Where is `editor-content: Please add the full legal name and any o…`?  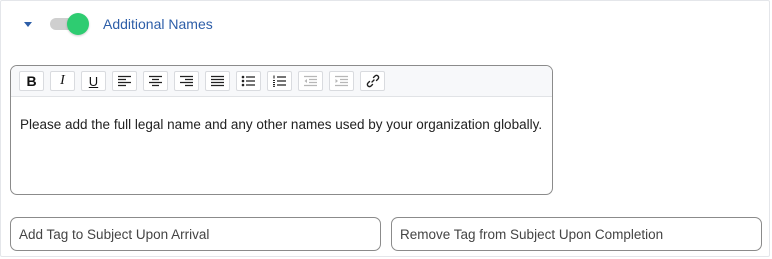 editor-content: Please add the full legal name and any o… is located at coordinates (281, 114).